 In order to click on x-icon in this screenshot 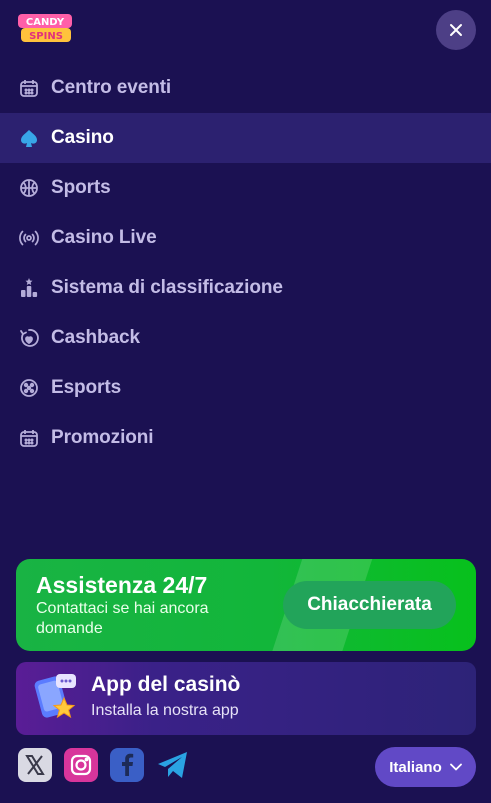, I will do `click(35, 765)`.